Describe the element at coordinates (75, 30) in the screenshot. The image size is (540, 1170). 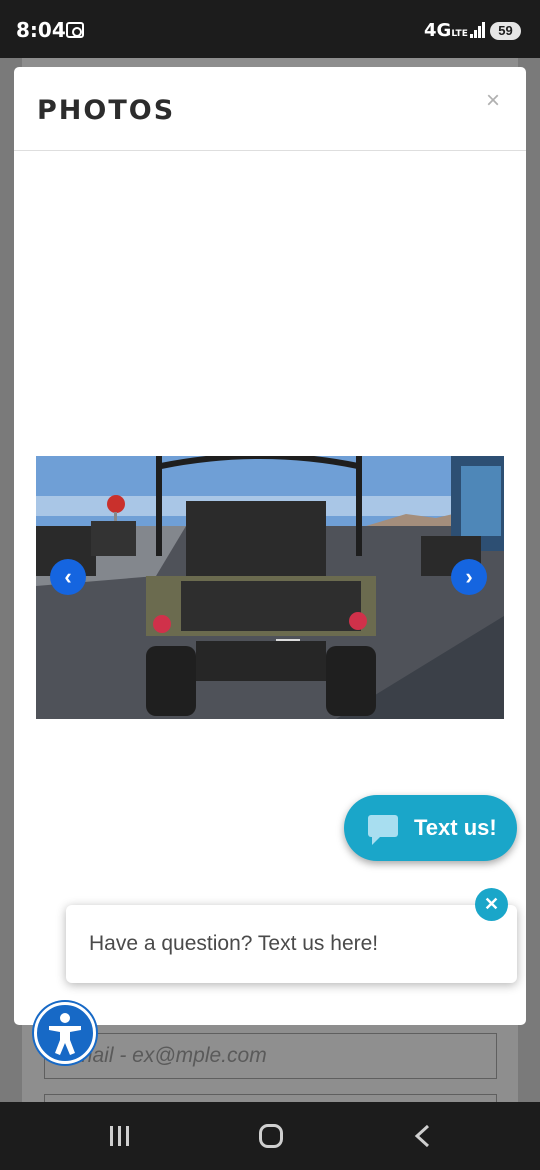
I see `screenshot-icon` at that location.